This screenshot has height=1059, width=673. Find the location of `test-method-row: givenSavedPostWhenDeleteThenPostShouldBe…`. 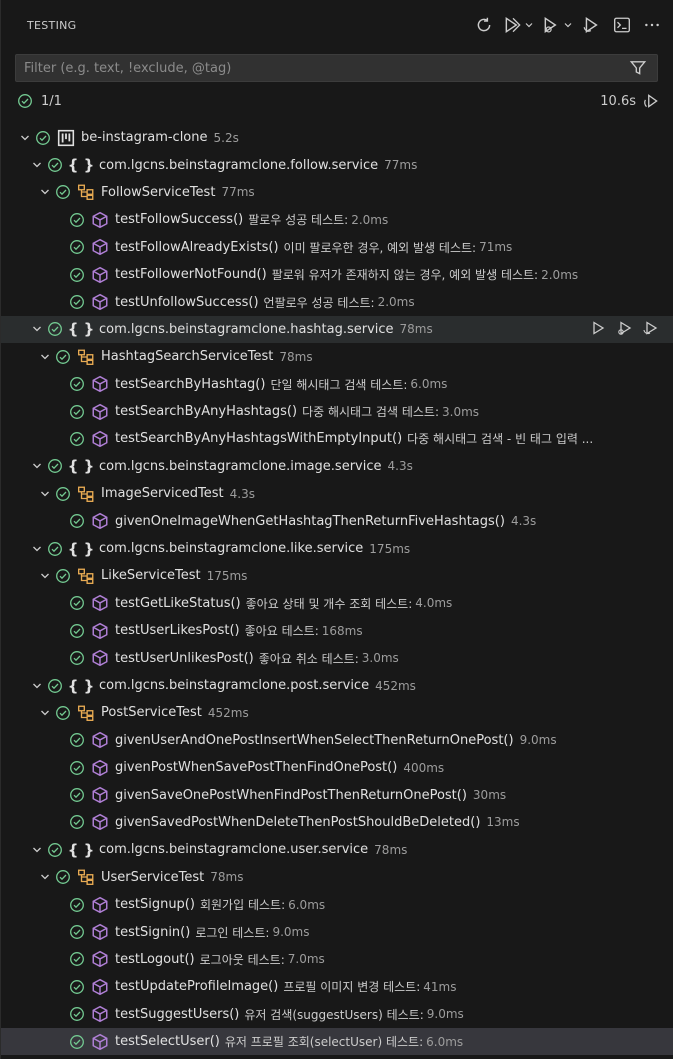

test-method-row: givenSavedPostWhenDeleteThenPostShouldBe… is located at coordinates (337, 822).